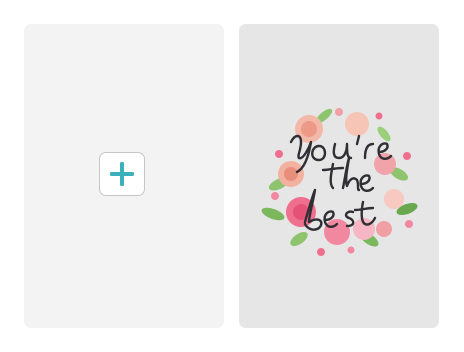 This screenshot has width=464, height=352. I want to click on floral-artwork-image, so click(339, 182).